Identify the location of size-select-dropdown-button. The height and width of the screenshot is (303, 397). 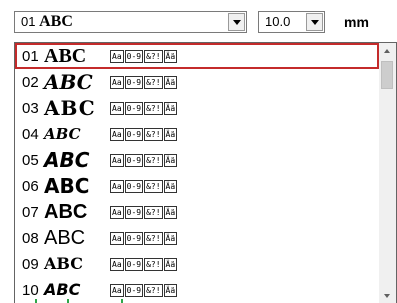
(314, 22).